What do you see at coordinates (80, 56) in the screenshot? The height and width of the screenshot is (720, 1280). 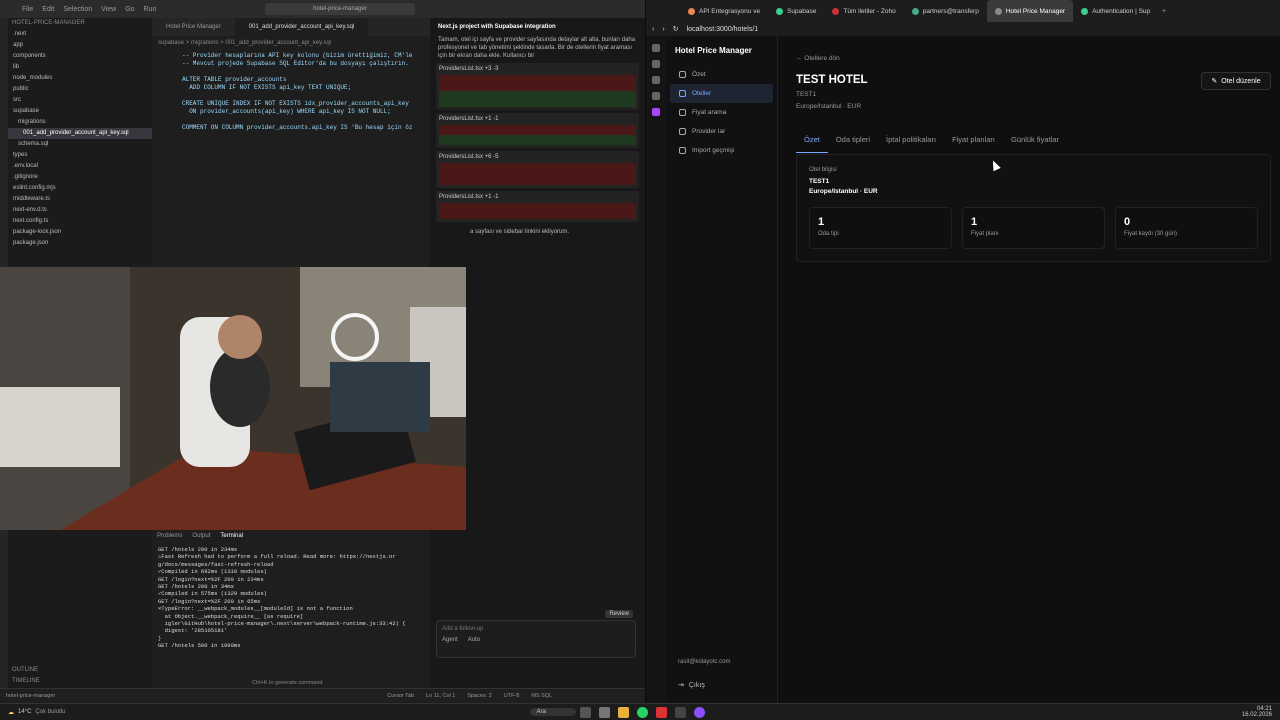 I see `explorer-item: components` at bounding box center [80, 56].